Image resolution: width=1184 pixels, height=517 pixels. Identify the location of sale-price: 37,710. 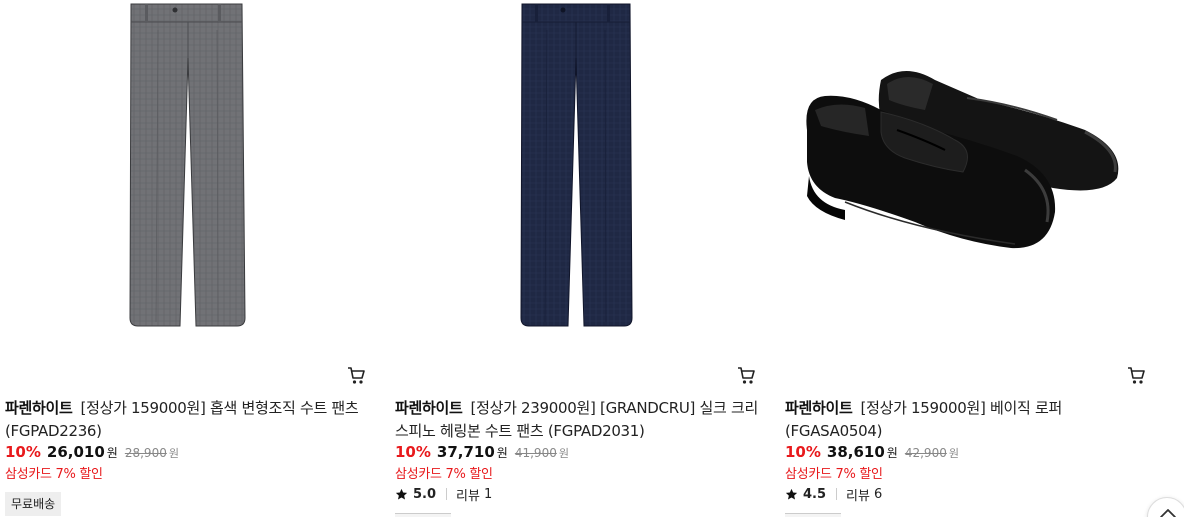
(465, 452).